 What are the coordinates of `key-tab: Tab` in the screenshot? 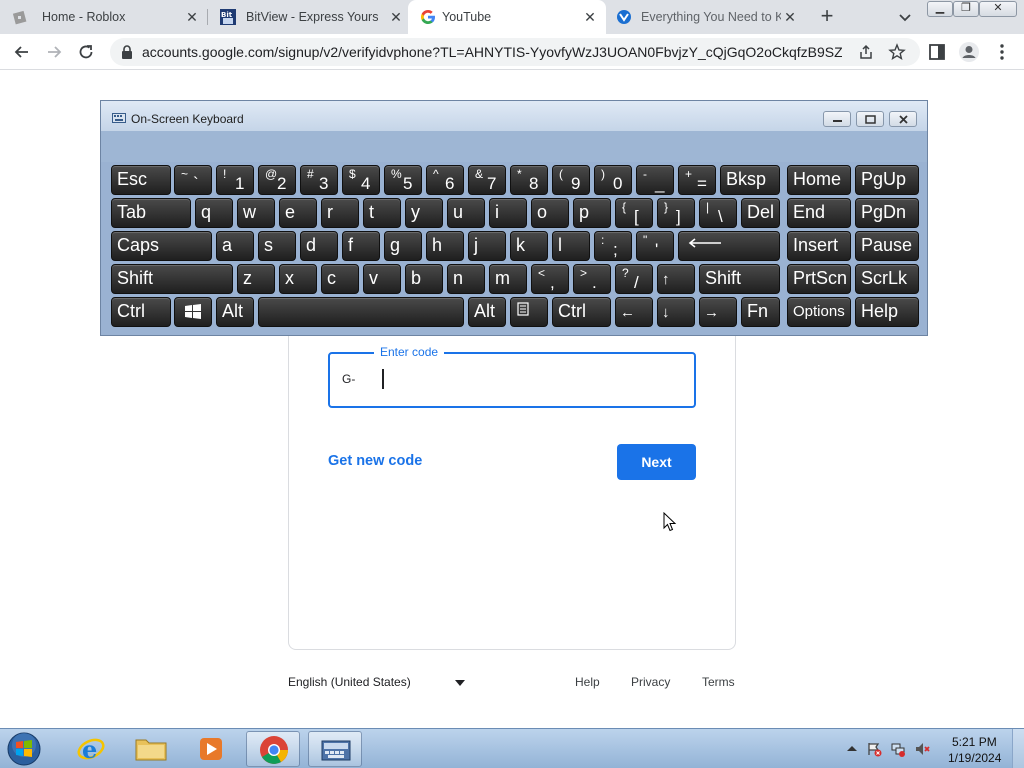 It's located at (151, 213).